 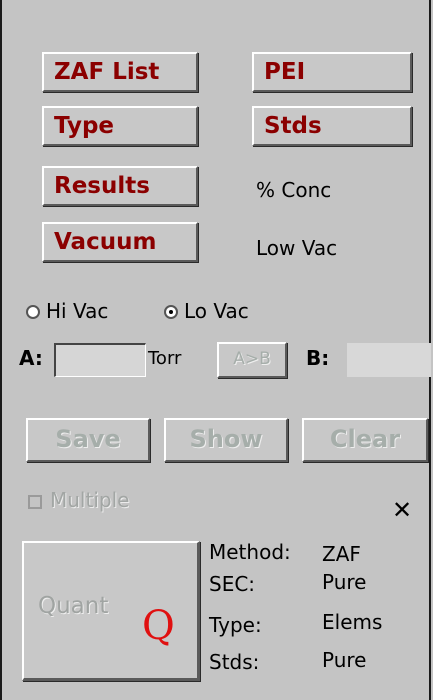 What do you see at coordinates (120, 186) in the screenshot?
I see `results-button: Results` at bounding box center [120, 186].